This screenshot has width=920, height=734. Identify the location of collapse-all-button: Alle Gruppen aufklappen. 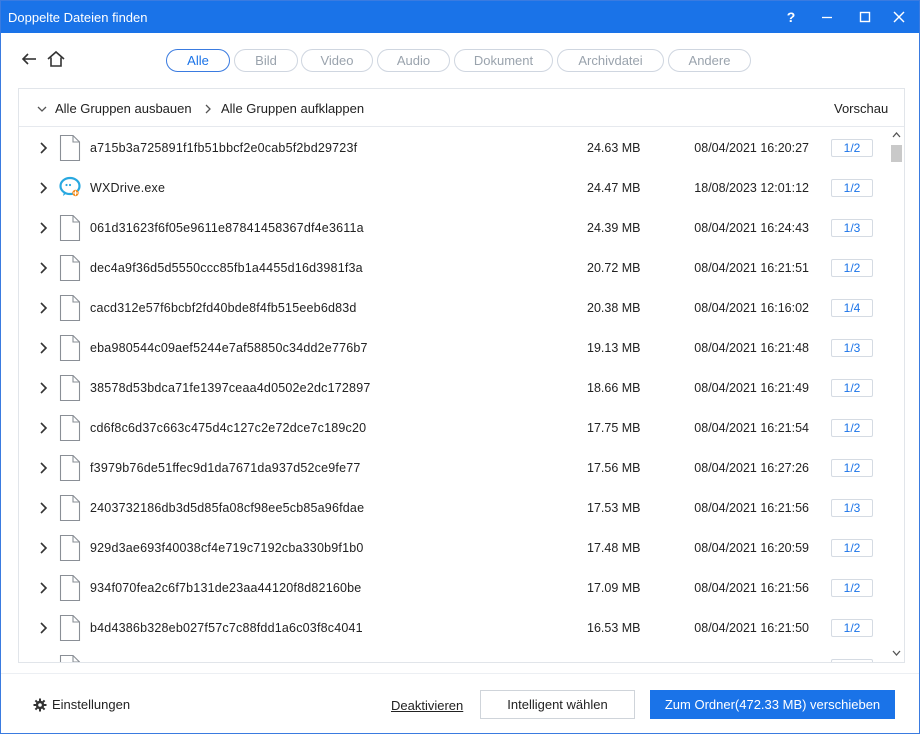
(283, 108).